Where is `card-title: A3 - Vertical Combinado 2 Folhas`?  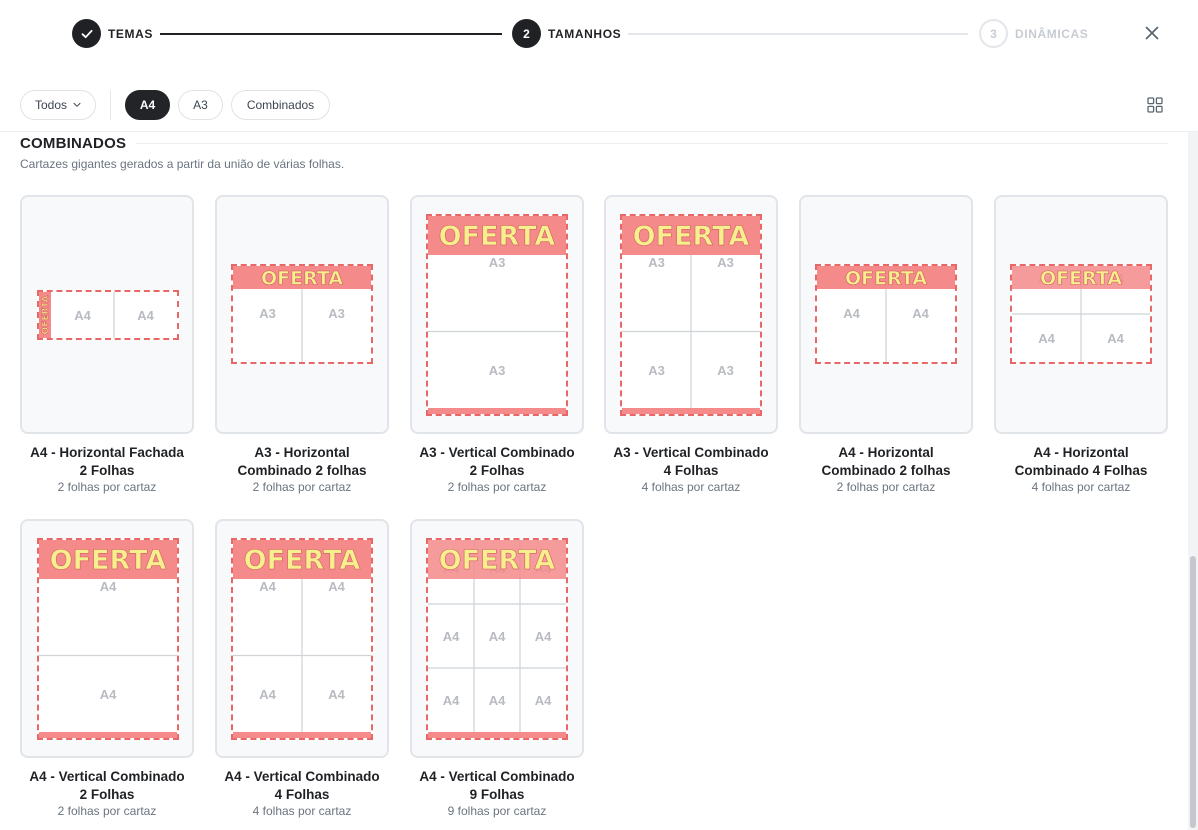 card-title: A3 - Vertical Combinado 2 Folhas is located at coordinates (497, 462).